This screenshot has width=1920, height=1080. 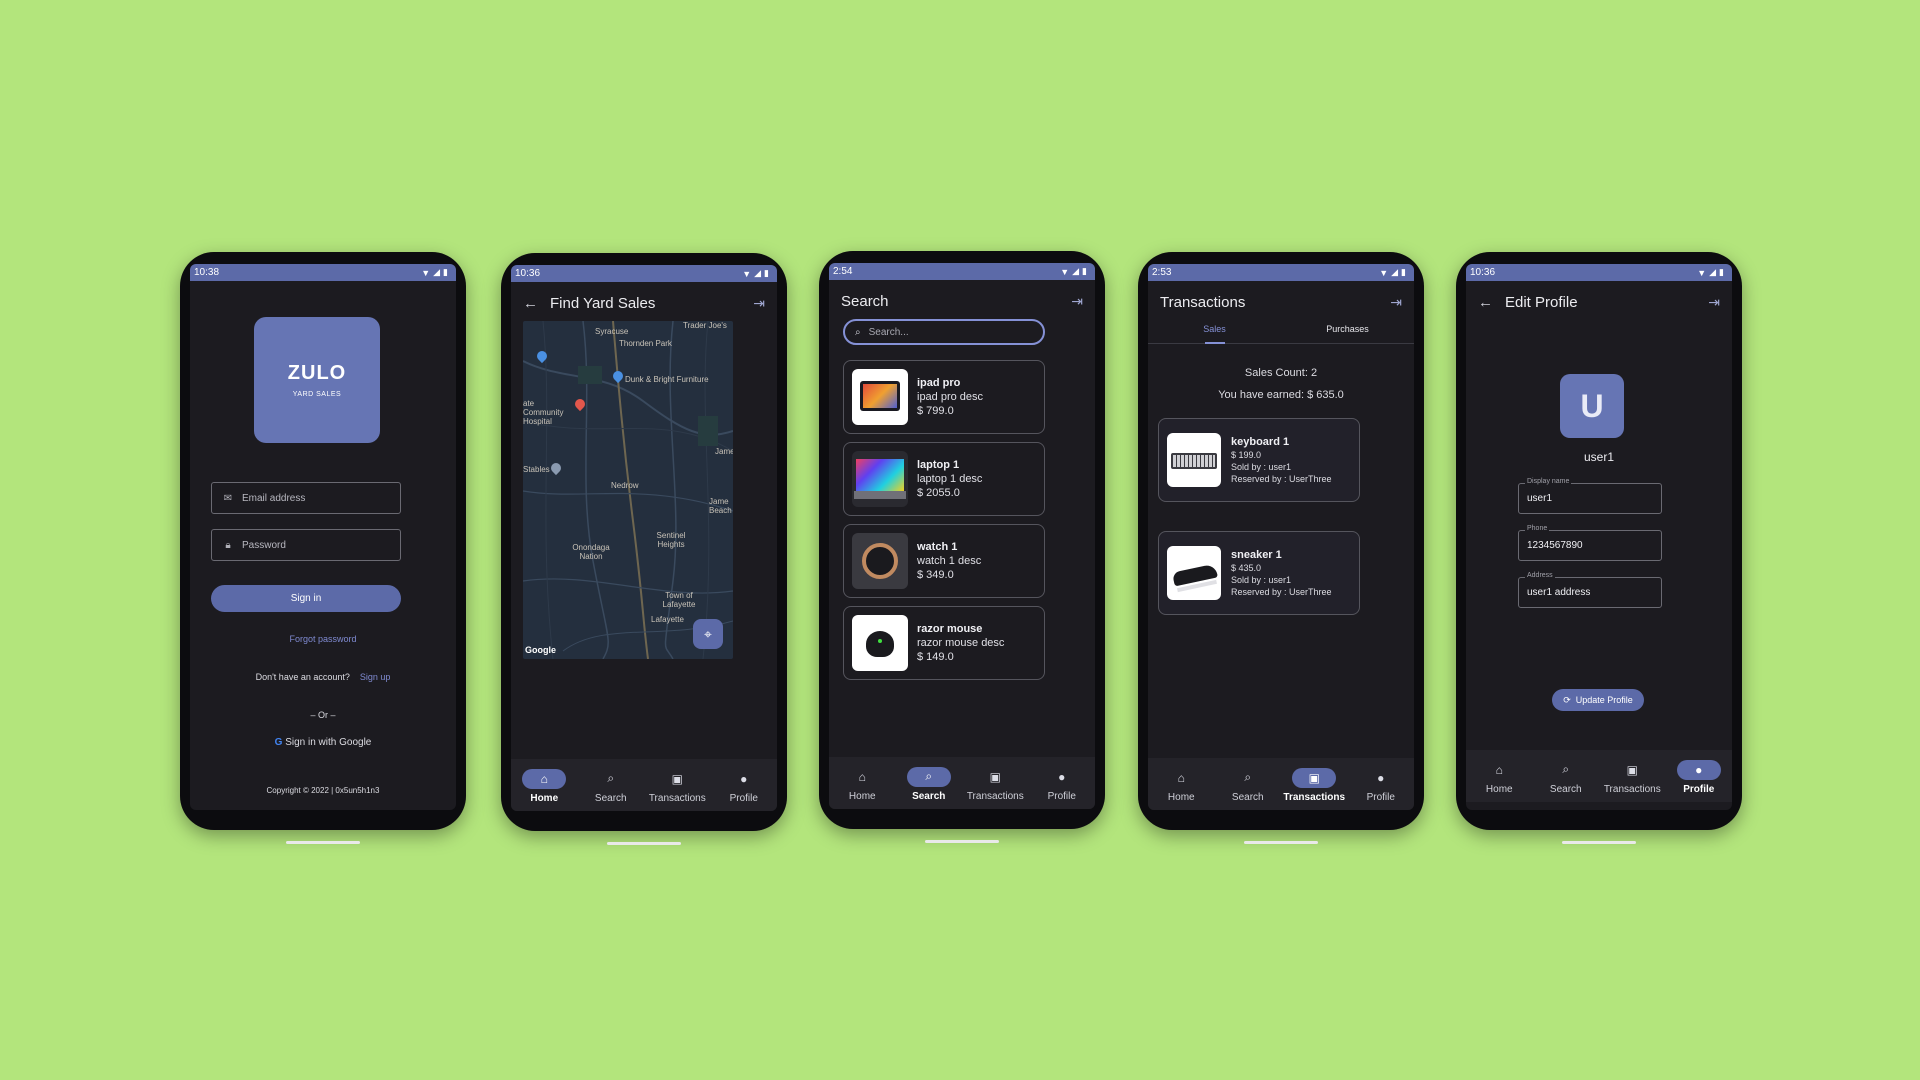 I want to click on status-time: 10:36, so click(x=528, y=273).